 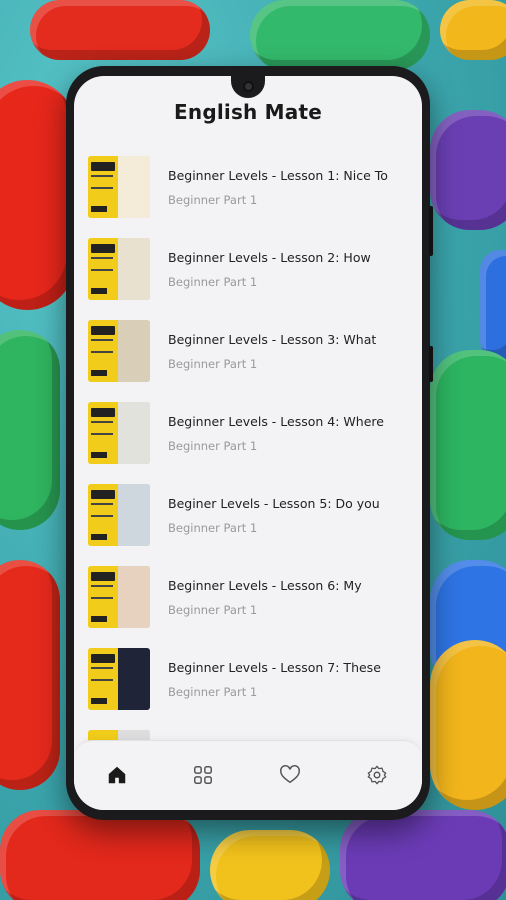 I want to click on tab-categories, so click(x=203, y=775).